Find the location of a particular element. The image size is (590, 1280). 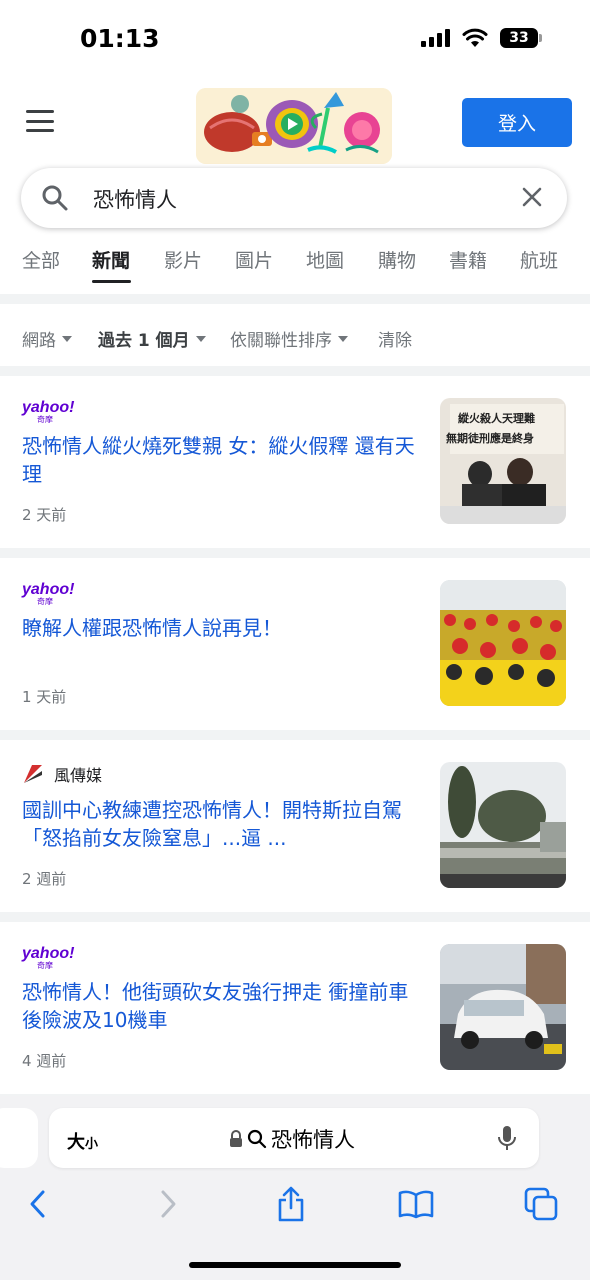

tab-flights: 航班 is located at coordinates (539, 259).